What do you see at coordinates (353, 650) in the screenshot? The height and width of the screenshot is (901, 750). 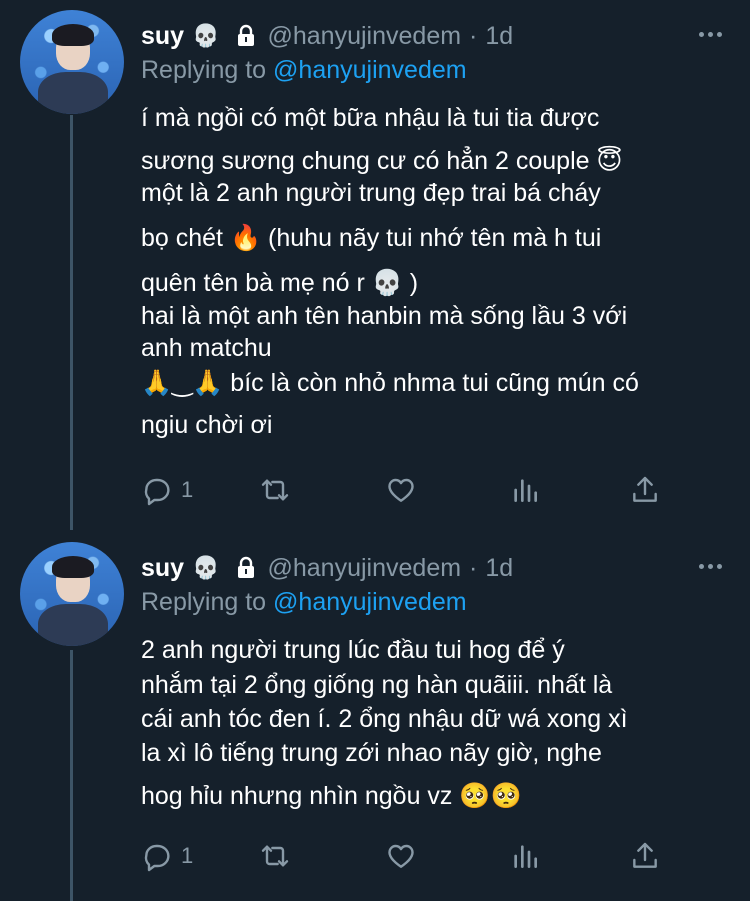 I see `text-line: 2 anh người trung lúc đầu tui hog để ý` at bounding box center [353, 650].